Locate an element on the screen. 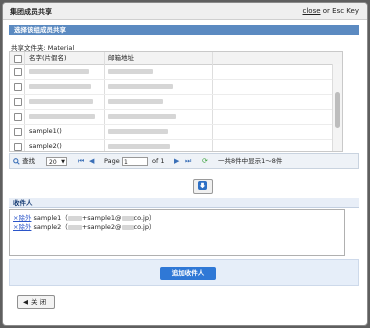 The height and width of the screenshot is (328, 370). page-label: Page is located at coordinates (112, 161).